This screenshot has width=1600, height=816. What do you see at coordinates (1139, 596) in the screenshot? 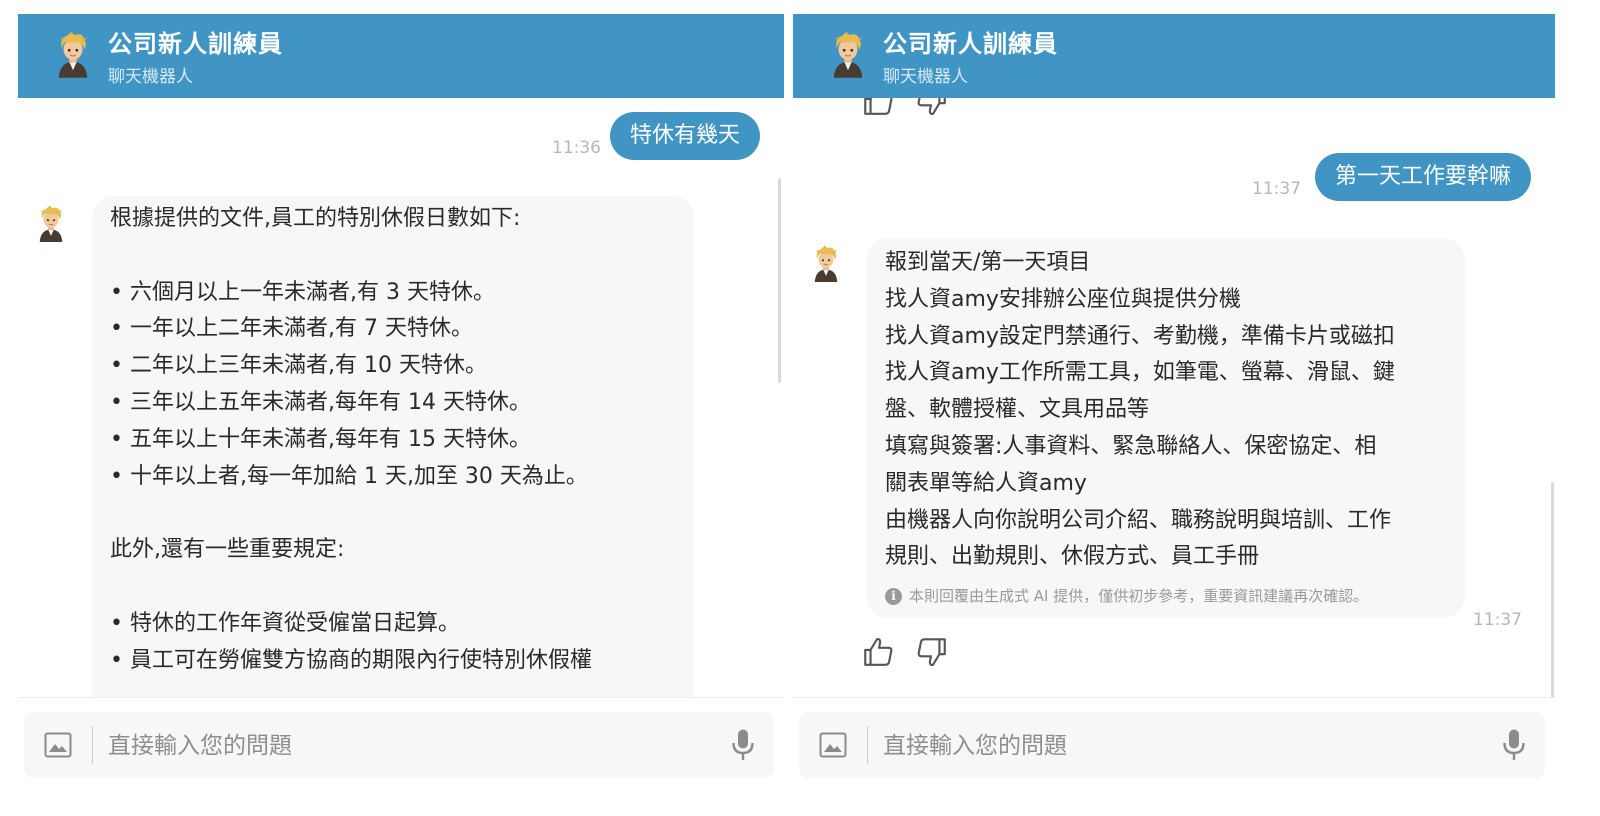
I see `disclaimer-text: 本則回覆由生成式 AI 提供，僅供初步參考，重要資訊建議再次確認。` at bounding box center [1139, 596].